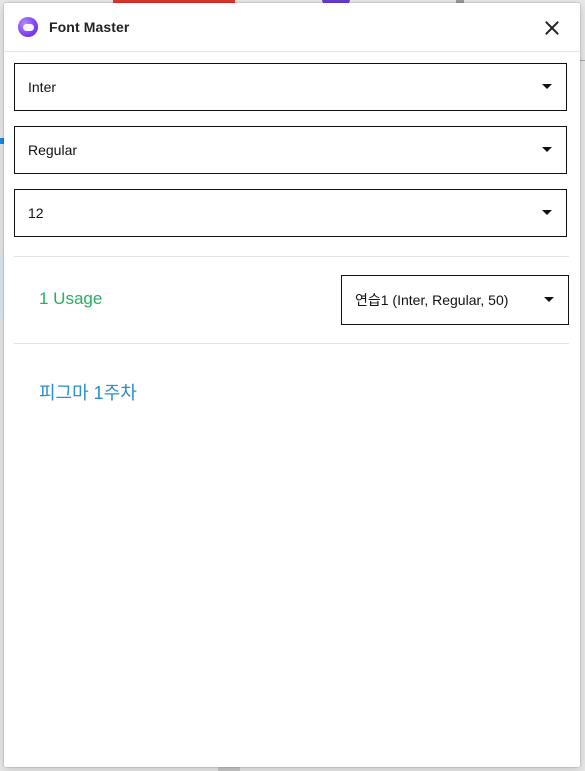  What do you see at coordinates (53, 150) in the screenshot?
I see `font-style-value: Regular` at bounding box center [53, 150].